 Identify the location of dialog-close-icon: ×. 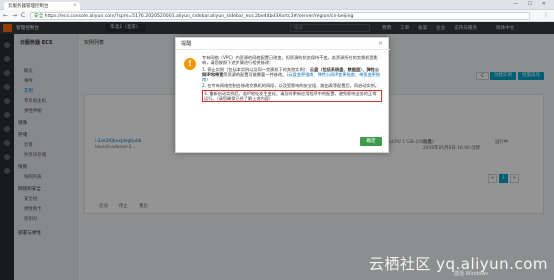
(380, 43).